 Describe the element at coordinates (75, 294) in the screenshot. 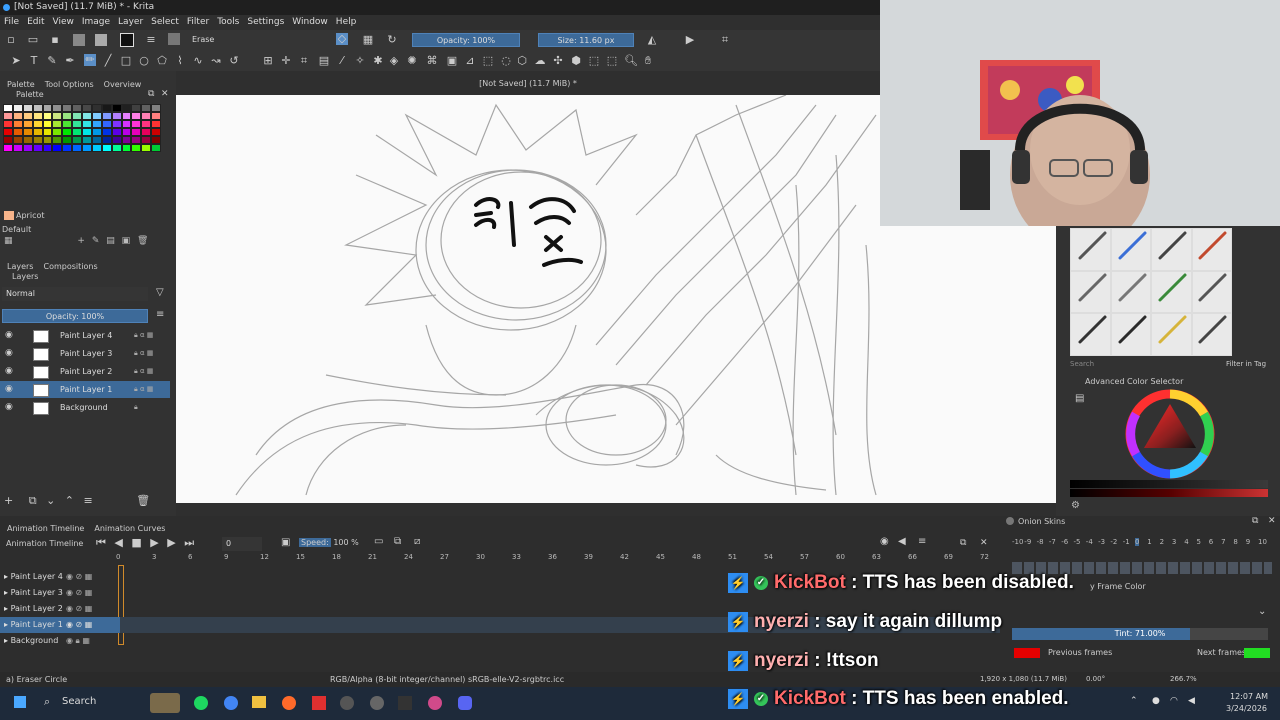

I see `blend-mode-select: Normal` at that location.